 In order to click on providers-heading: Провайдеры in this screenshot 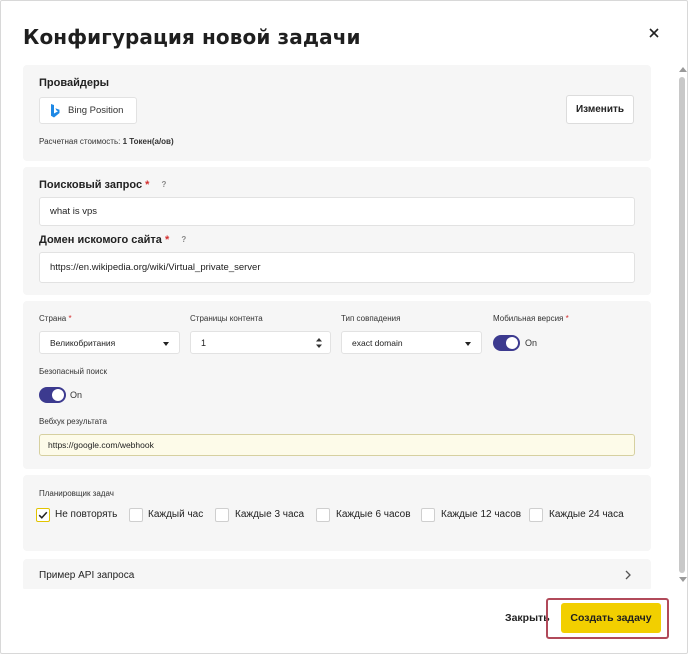, I will do `click(74, 83)`.